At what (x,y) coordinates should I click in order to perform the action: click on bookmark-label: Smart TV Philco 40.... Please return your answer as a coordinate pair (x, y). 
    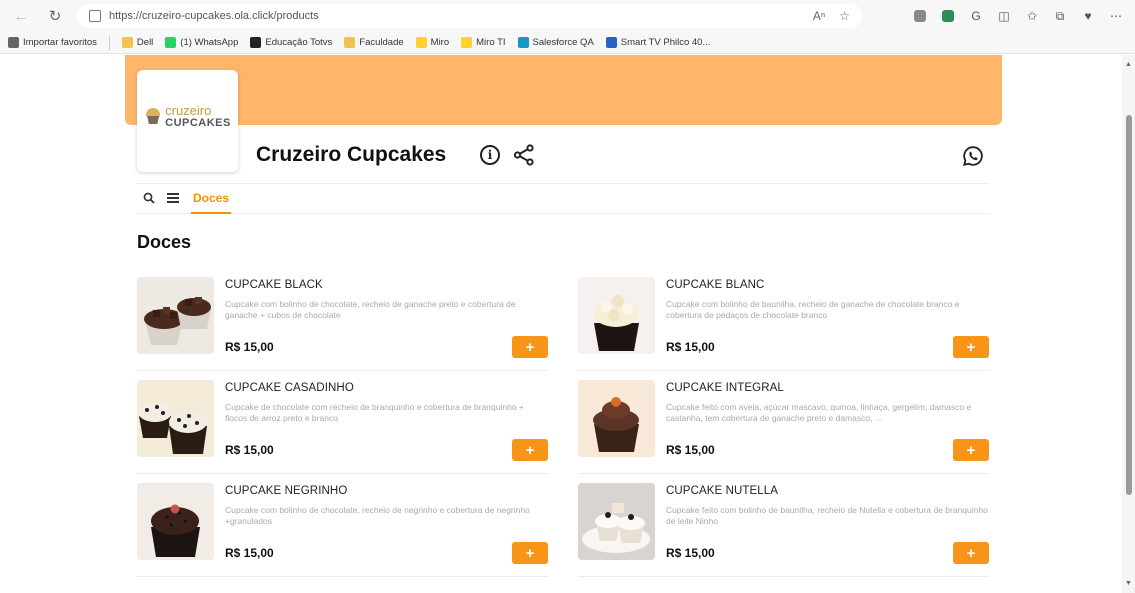
    Looking at the image, I should click on (665, 42).